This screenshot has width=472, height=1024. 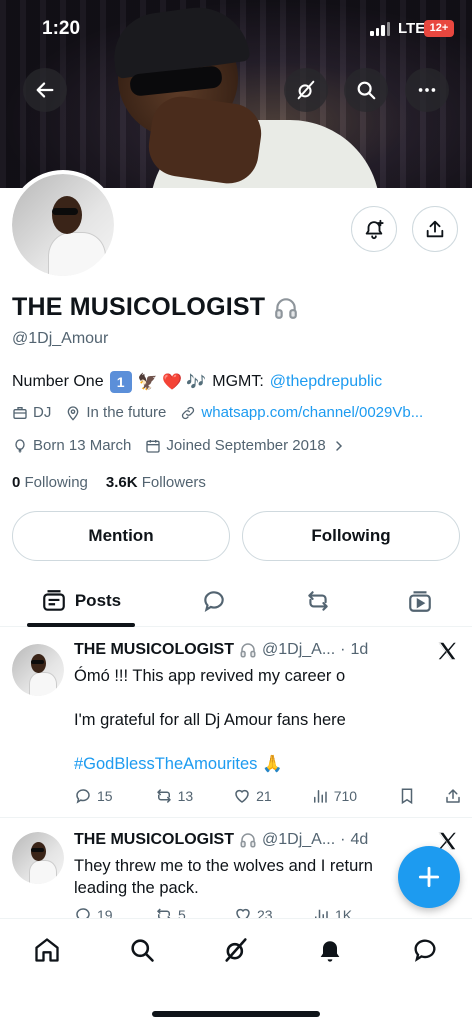 I want to click on back-button, so click(x=45, y=90).